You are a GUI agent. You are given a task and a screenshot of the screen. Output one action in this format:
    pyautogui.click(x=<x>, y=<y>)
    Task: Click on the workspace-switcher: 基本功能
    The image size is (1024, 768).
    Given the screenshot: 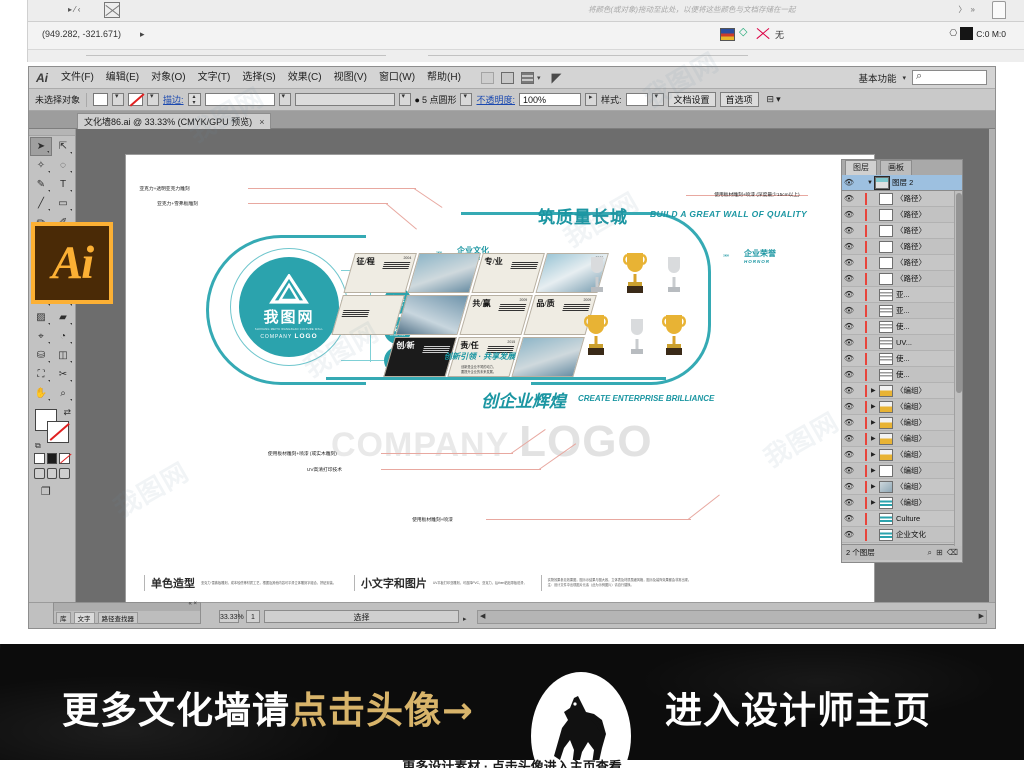 What is the action you would take?
    pyautogui.click(x=877, y=78)
    